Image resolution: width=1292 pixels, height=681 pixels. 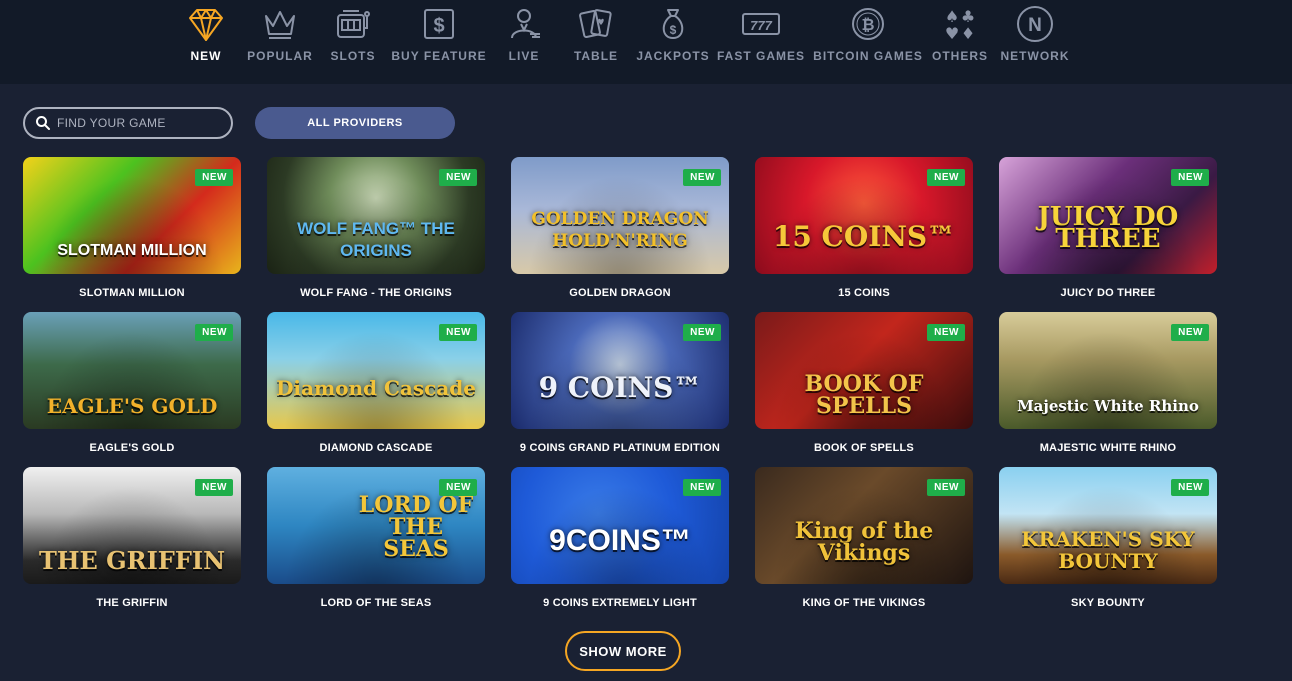 I want to click on game-logo-text: GOLDEN DRAGON HOLD'N'RING, so click(x=620, y=230).